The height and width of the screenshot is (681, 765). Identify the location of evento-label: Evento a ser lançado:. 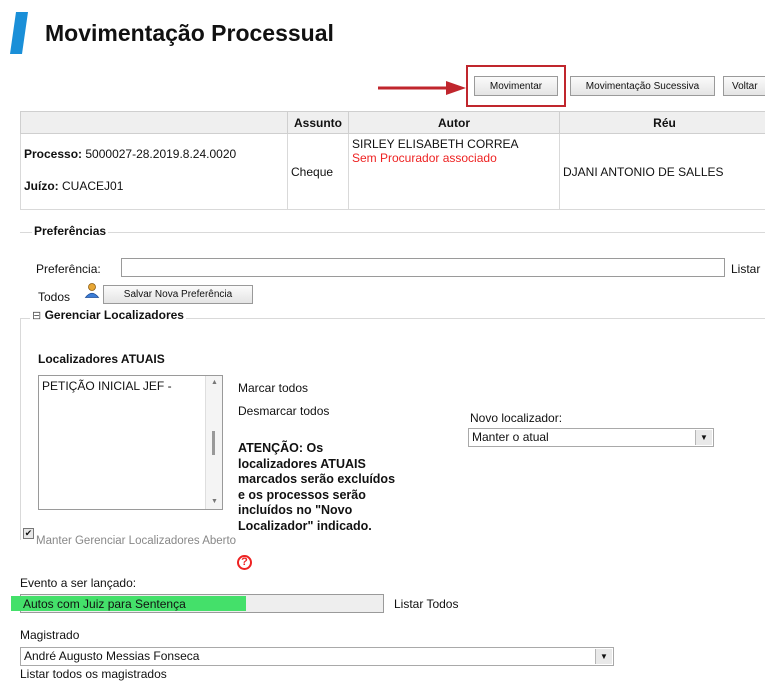
(78, 583).